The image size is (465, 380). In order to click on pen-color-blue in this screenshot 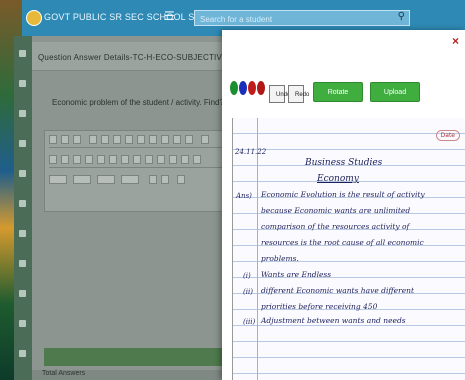, I will do `click(243, 88)`.